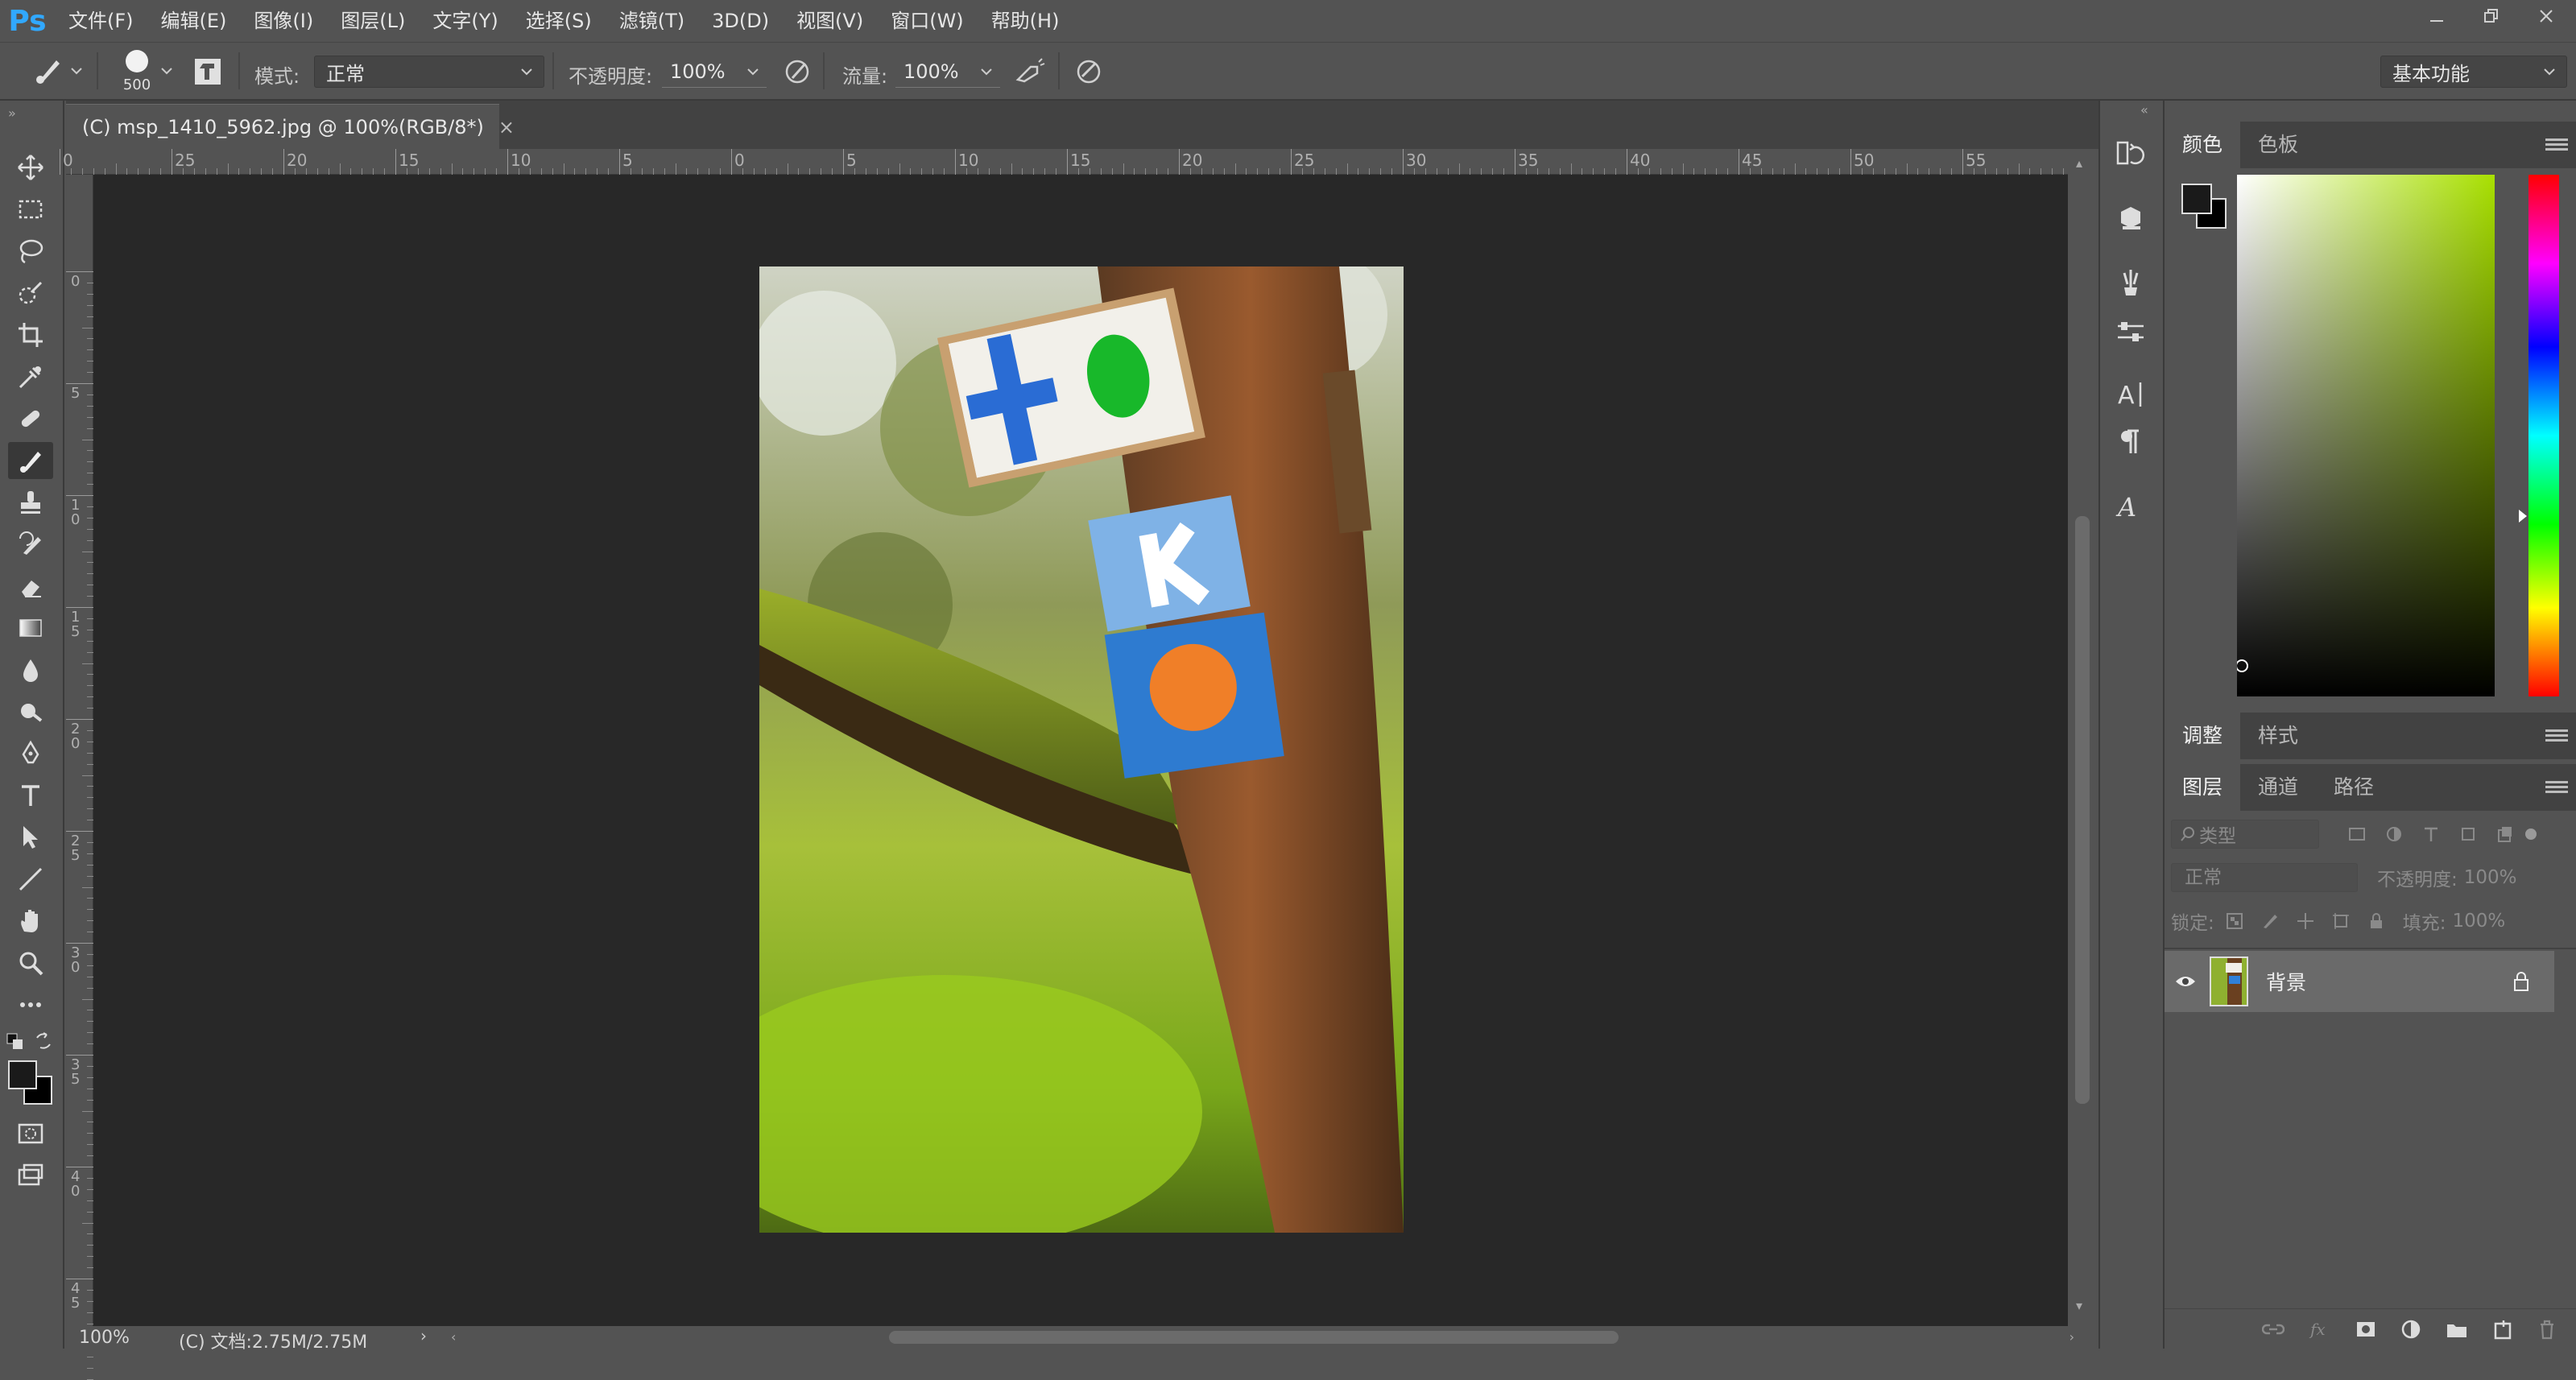 The image size is (2576, 1380). Describe the element at coordinates (2203, 736) in the screenshot. I see `tab-adjustments: 调整` at that location.